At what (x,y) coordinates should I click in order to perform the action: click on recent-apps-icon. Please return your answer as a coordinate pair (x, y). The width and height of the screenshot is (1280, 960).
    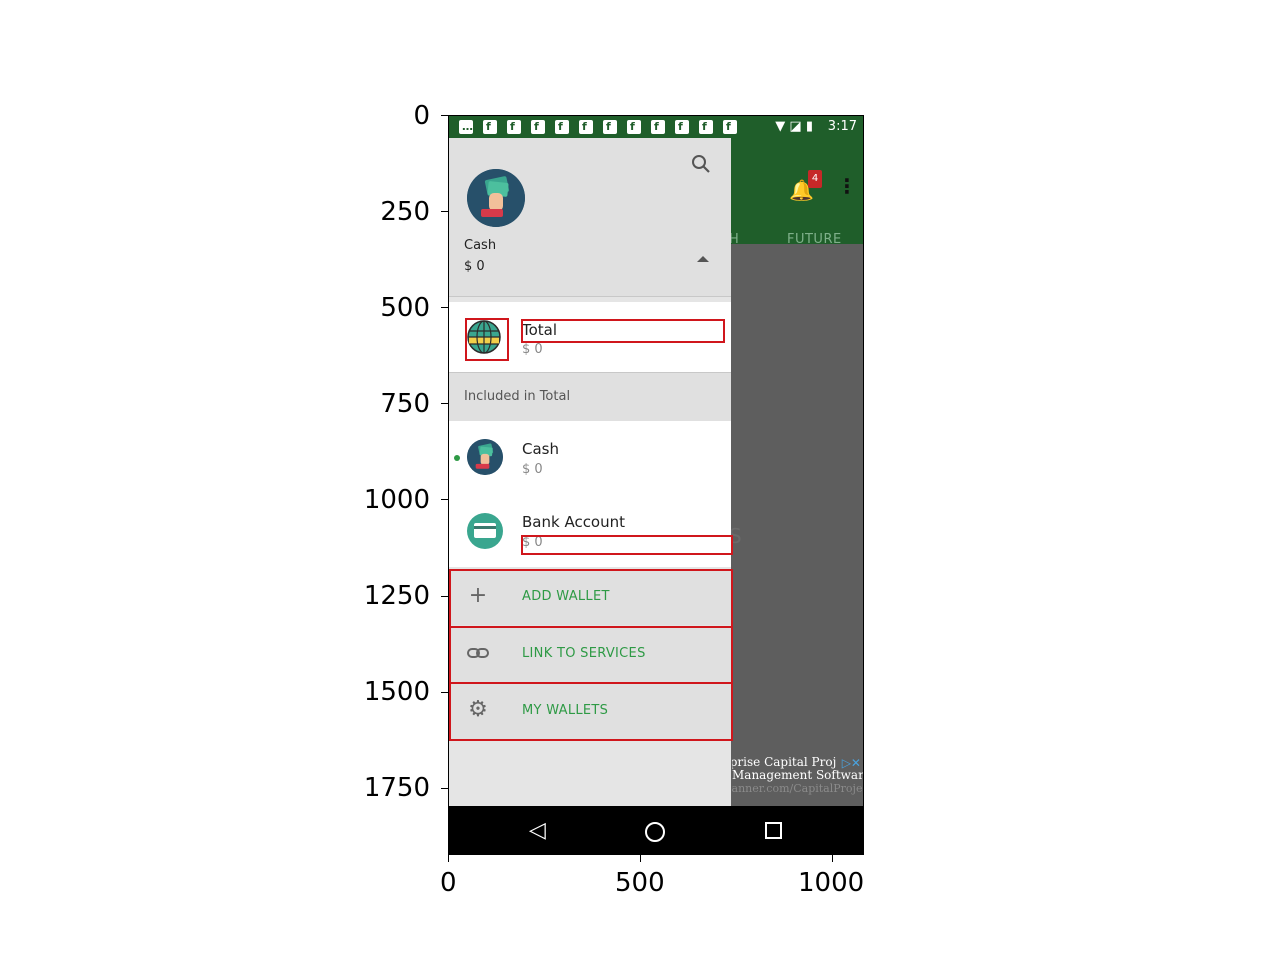
    Looking at the image, I should click on (773, 830).